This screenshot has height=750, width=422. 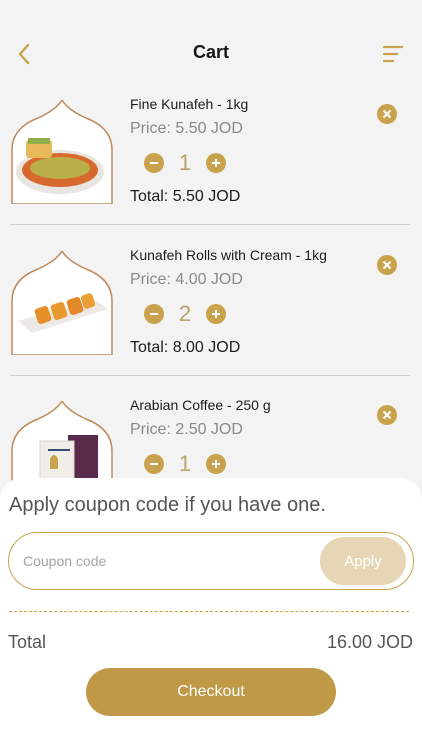 I want to click on filter-menu-button, so click(x=393, y=54).